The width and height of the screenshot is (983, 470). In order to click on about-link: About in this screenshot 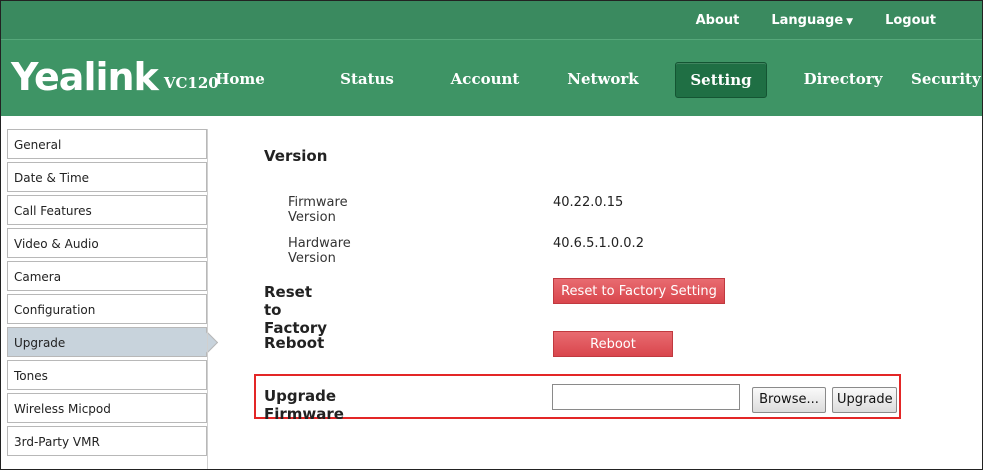, I will do `click(718, 20)`.